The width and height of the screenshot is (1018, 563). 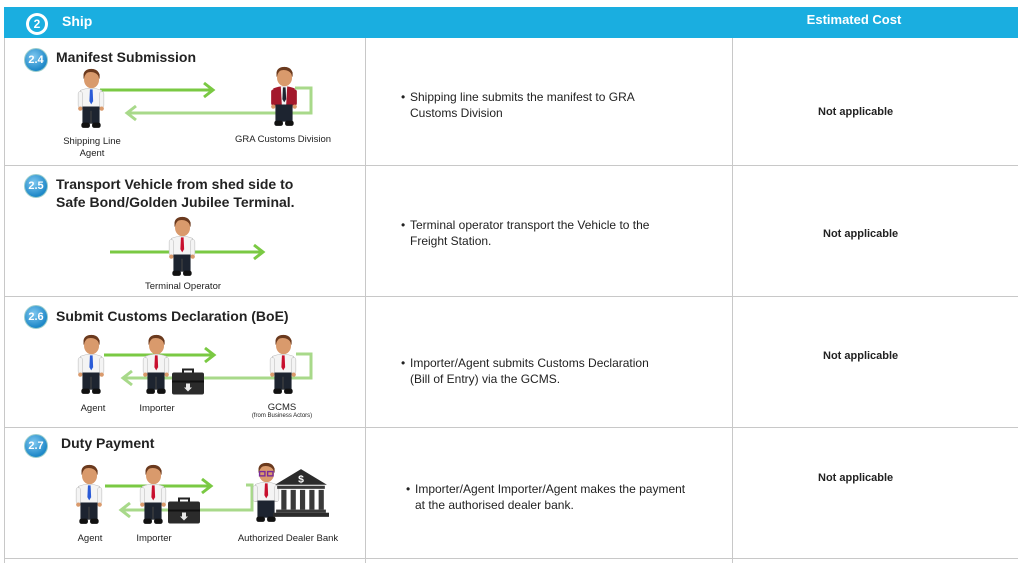 What do you see at coordinates (154, 538) in the screenshot?
I see `actor-label-importer: Importer` at bounding box center [154, 538].